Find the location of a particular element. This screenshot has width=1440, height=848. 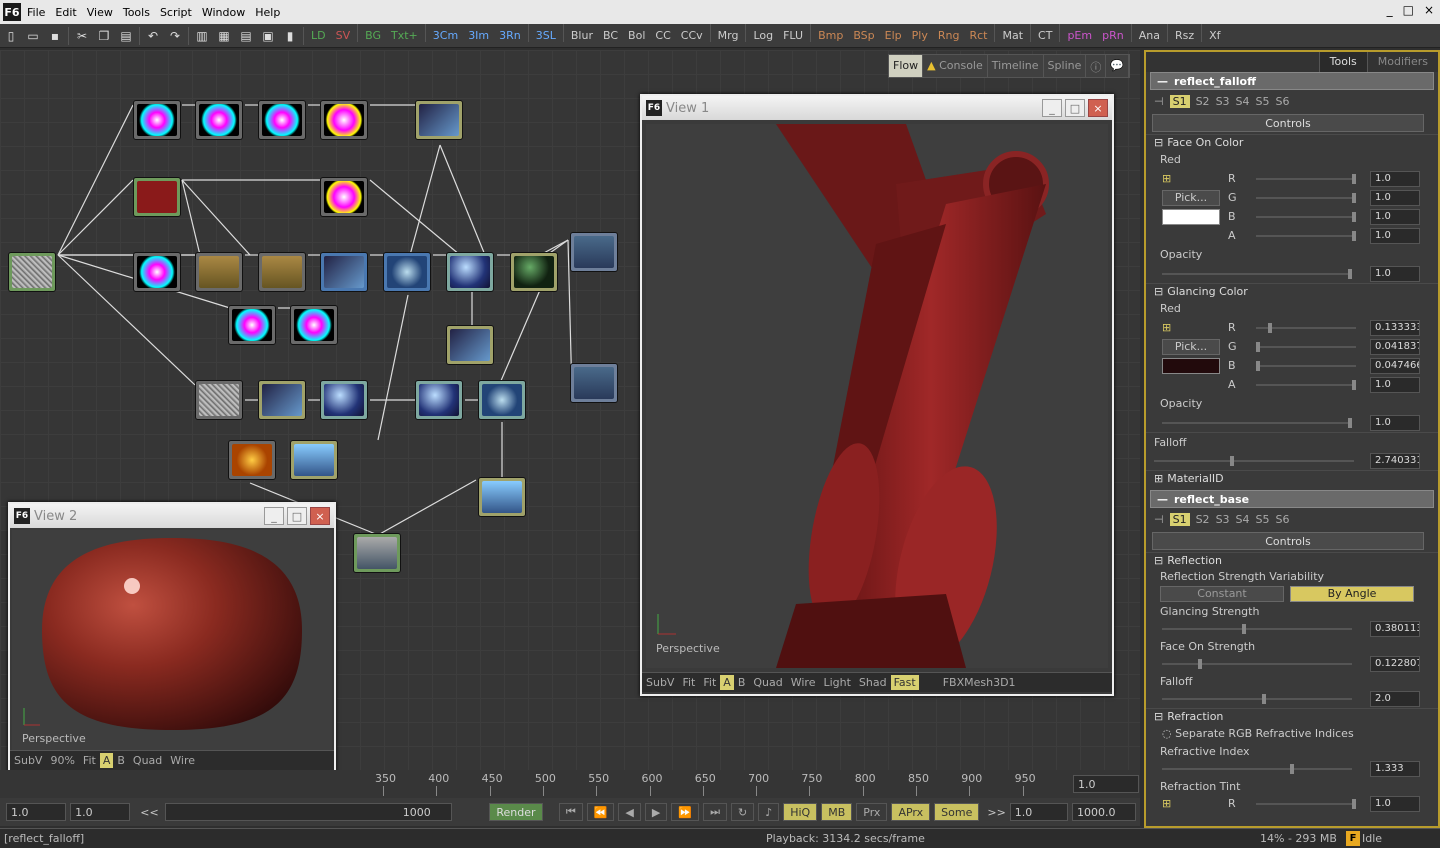

glancing-strength-field: 0.380113 is located at coordinates (1395, 628).